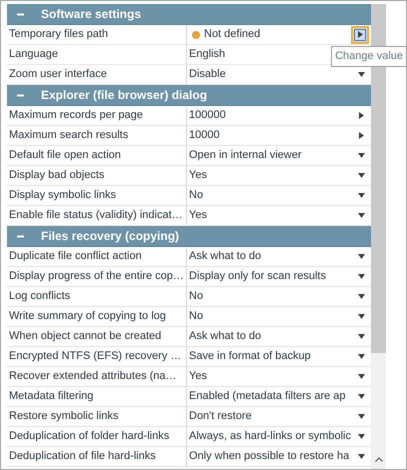 This screenshot has height=470, width=407. Describe the element at coordinates (250, 356) in the screenshot. I see `setting-value: Save in format of backup` at that location.